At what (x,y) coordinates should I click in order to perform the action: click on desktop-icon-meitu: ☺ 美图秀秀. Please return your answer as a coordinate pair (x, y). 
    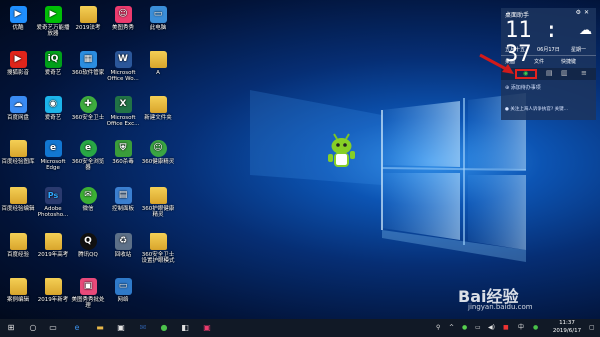
    Looking at the image, I should click on (123, 18).